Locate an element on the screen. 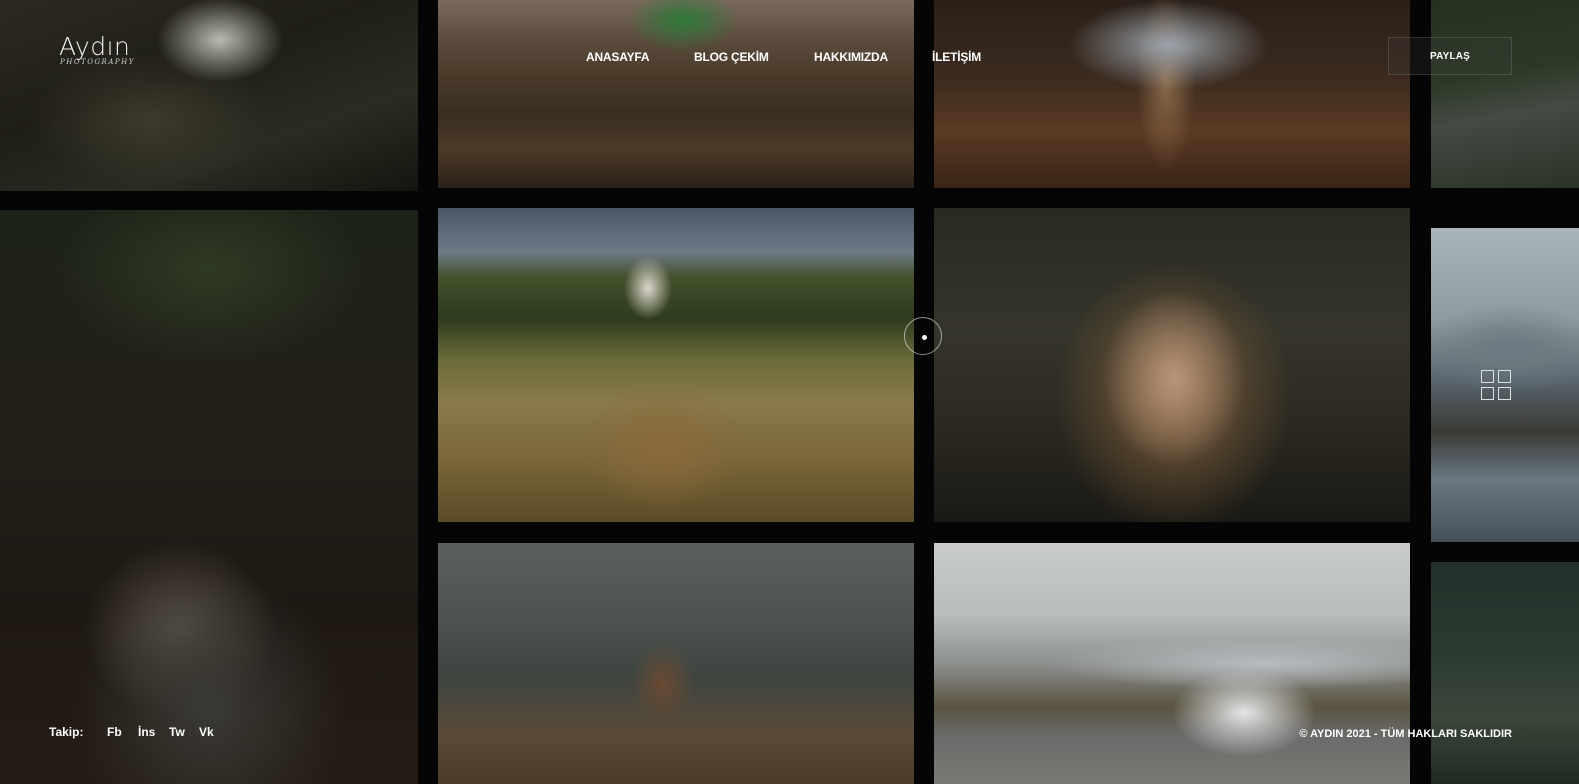  social-link-twitter: Tw is located at coordinates (177, 732).